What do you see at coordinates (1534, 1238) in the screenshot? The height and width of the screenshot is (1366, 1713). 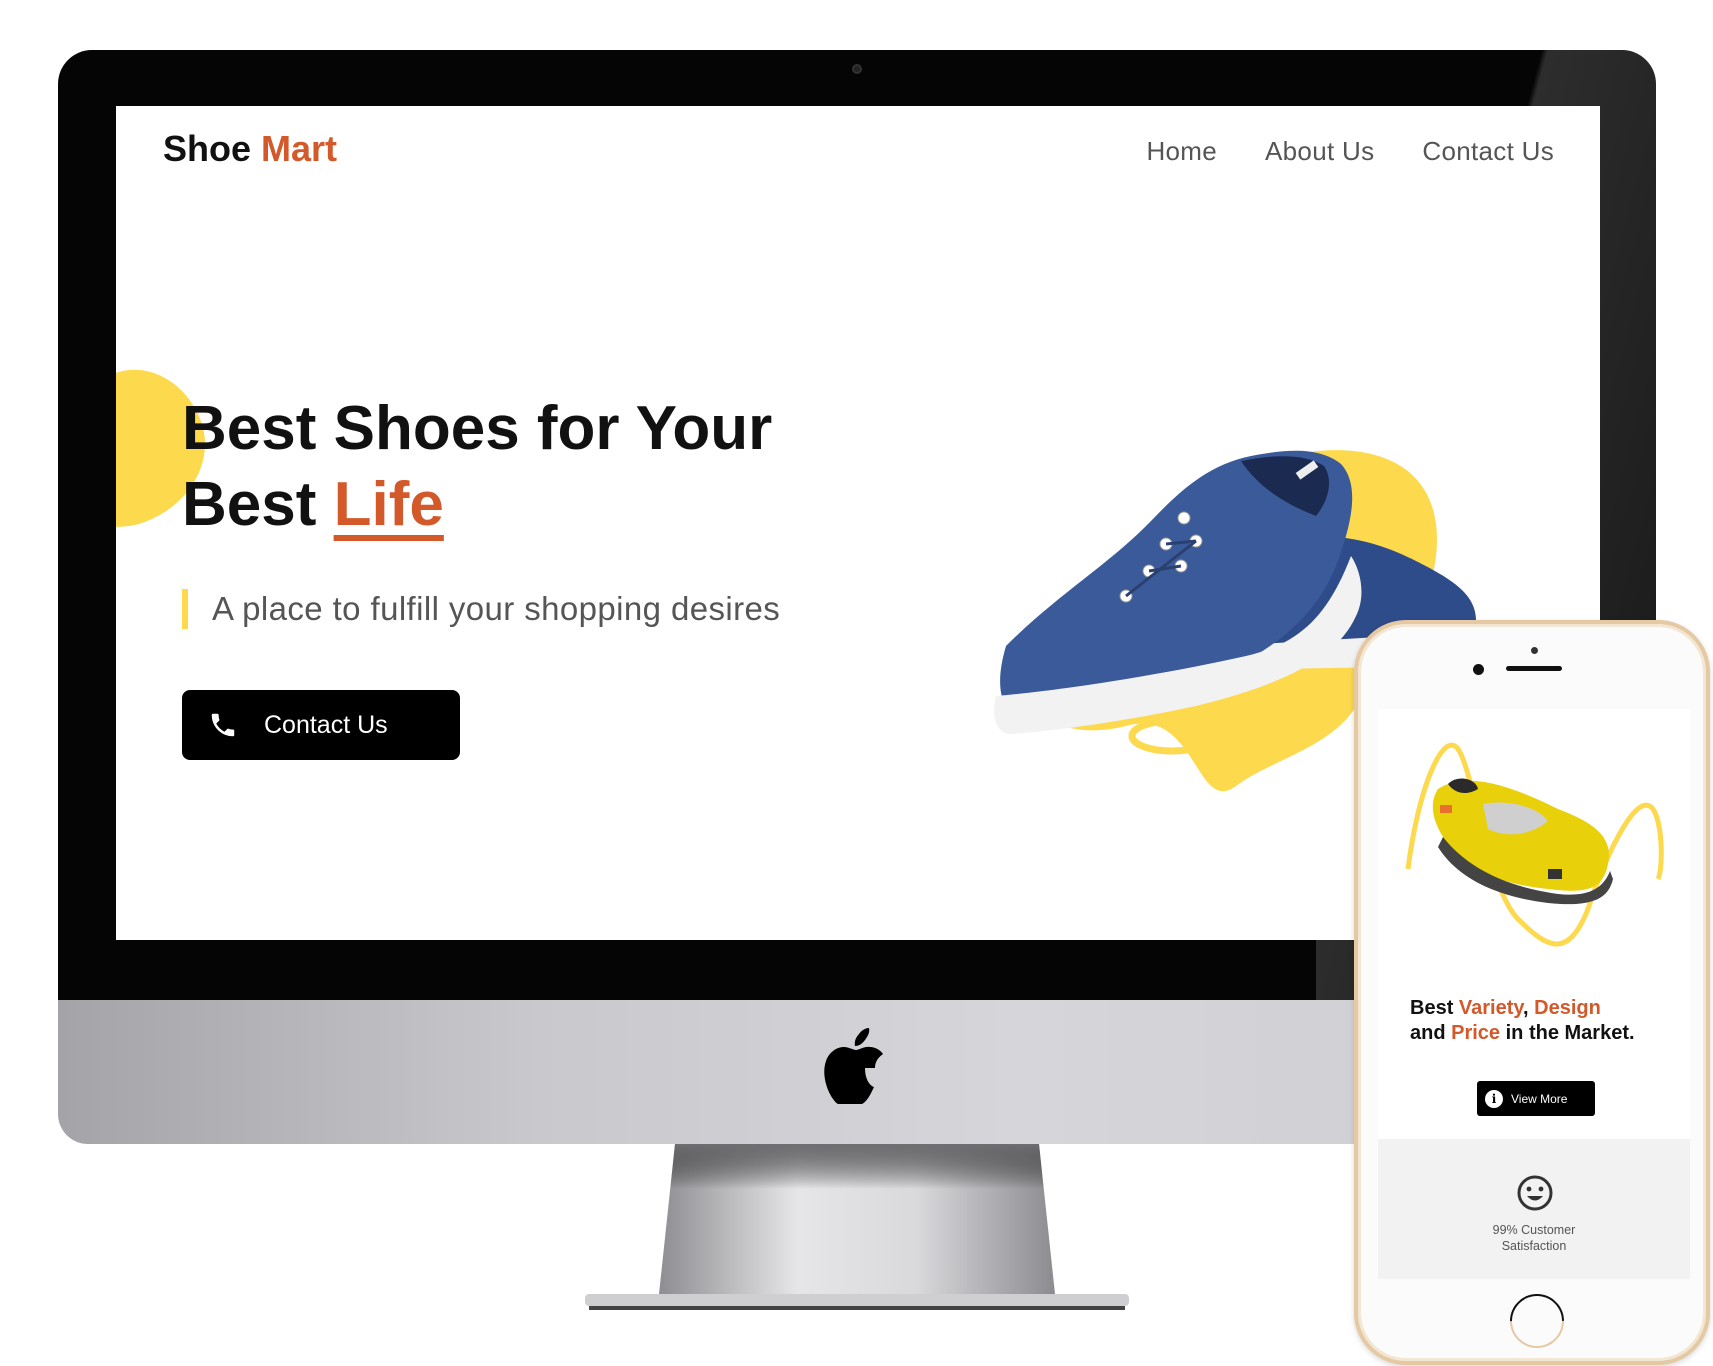 I see `customer-satisfaction-stat: 99% Customer Satisfaction` at bounding box center [1534, 1238].